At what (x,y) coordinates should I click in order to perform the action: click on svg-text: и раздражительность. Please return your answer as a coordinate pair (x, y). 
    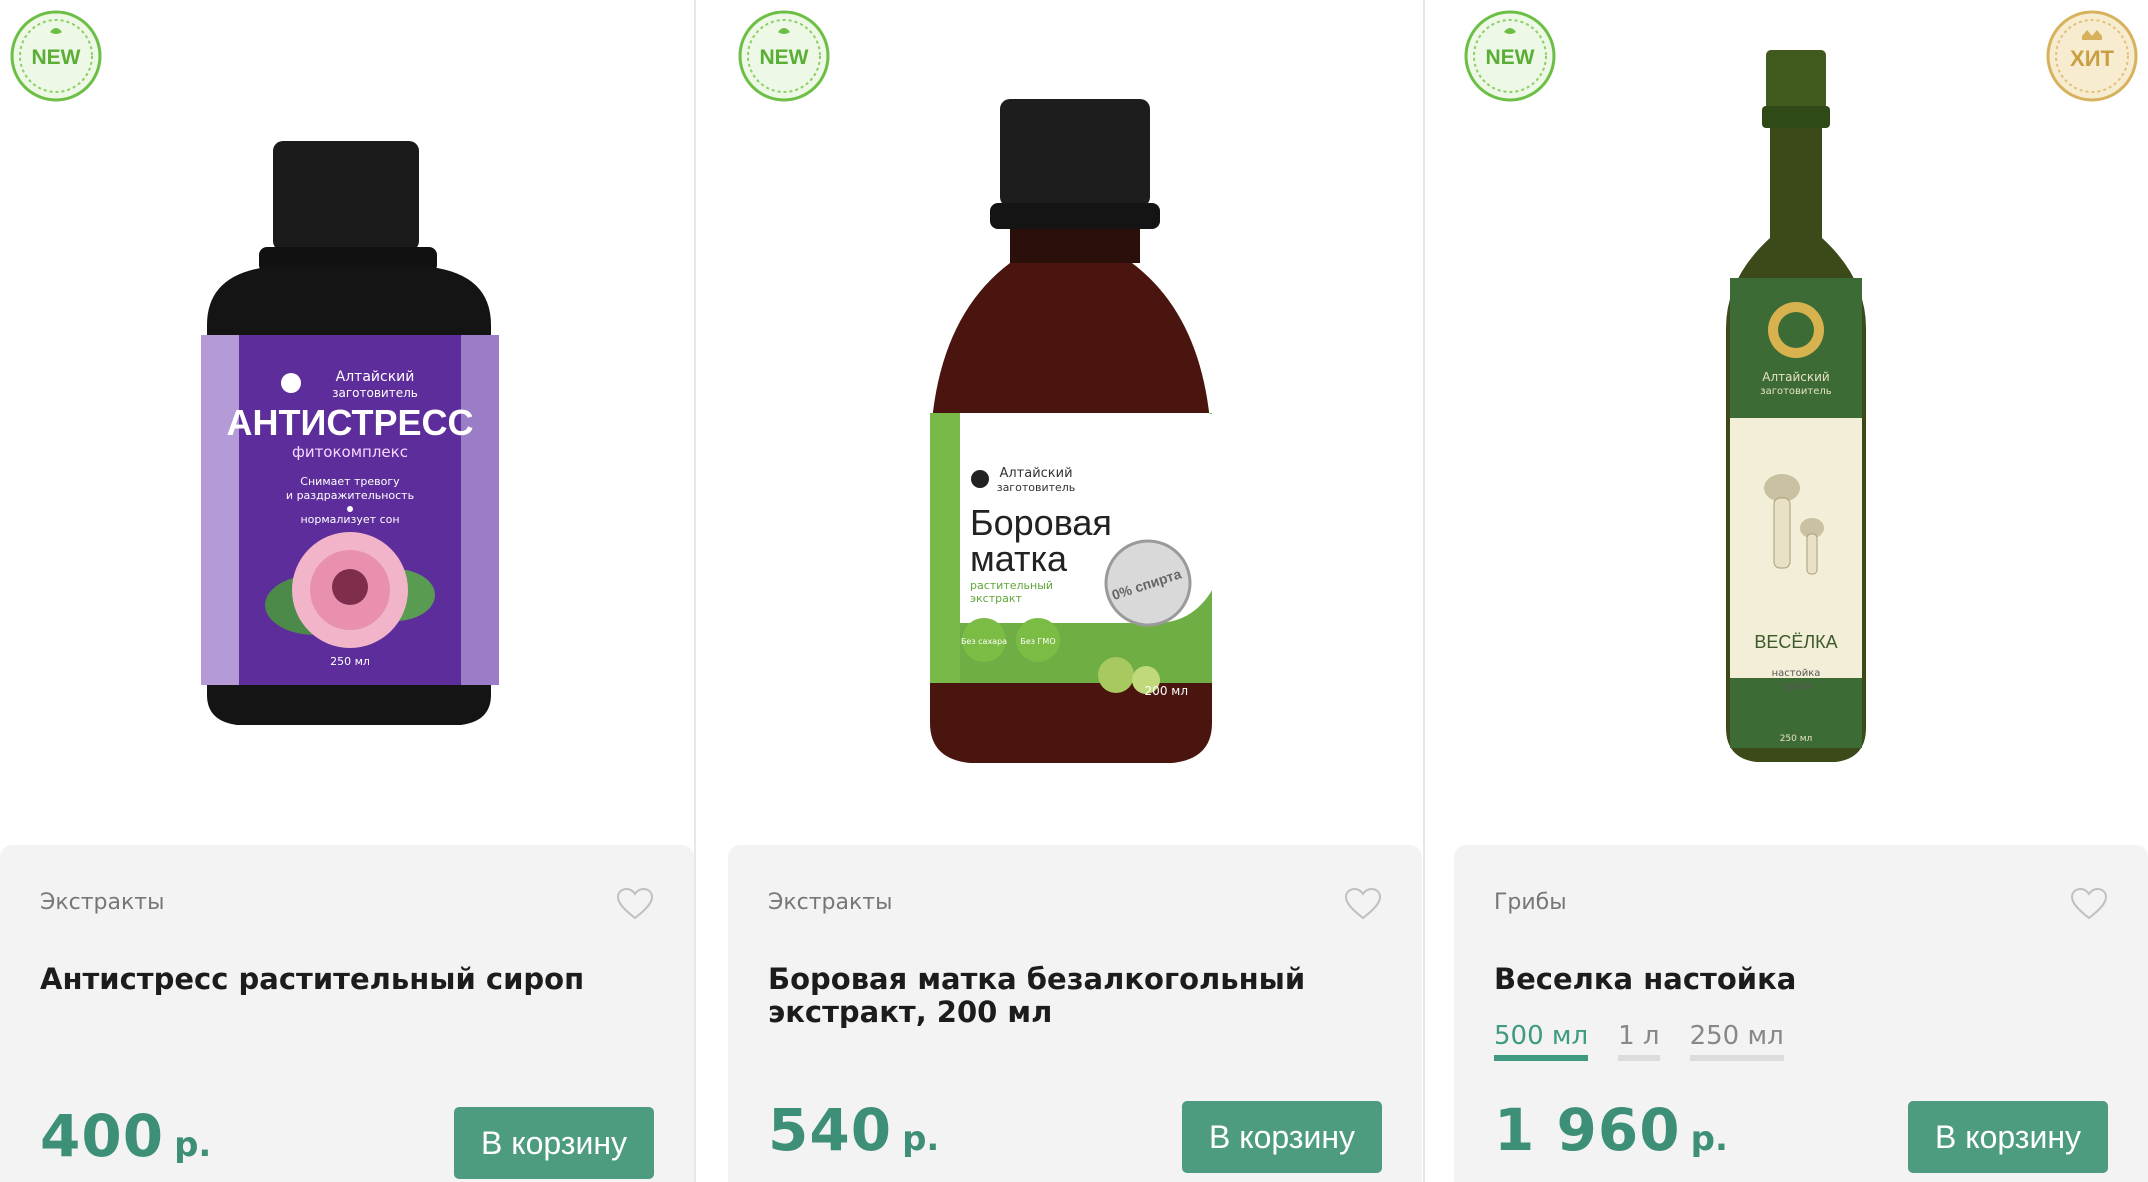
    Looking at the image, I should click on (350, 495).